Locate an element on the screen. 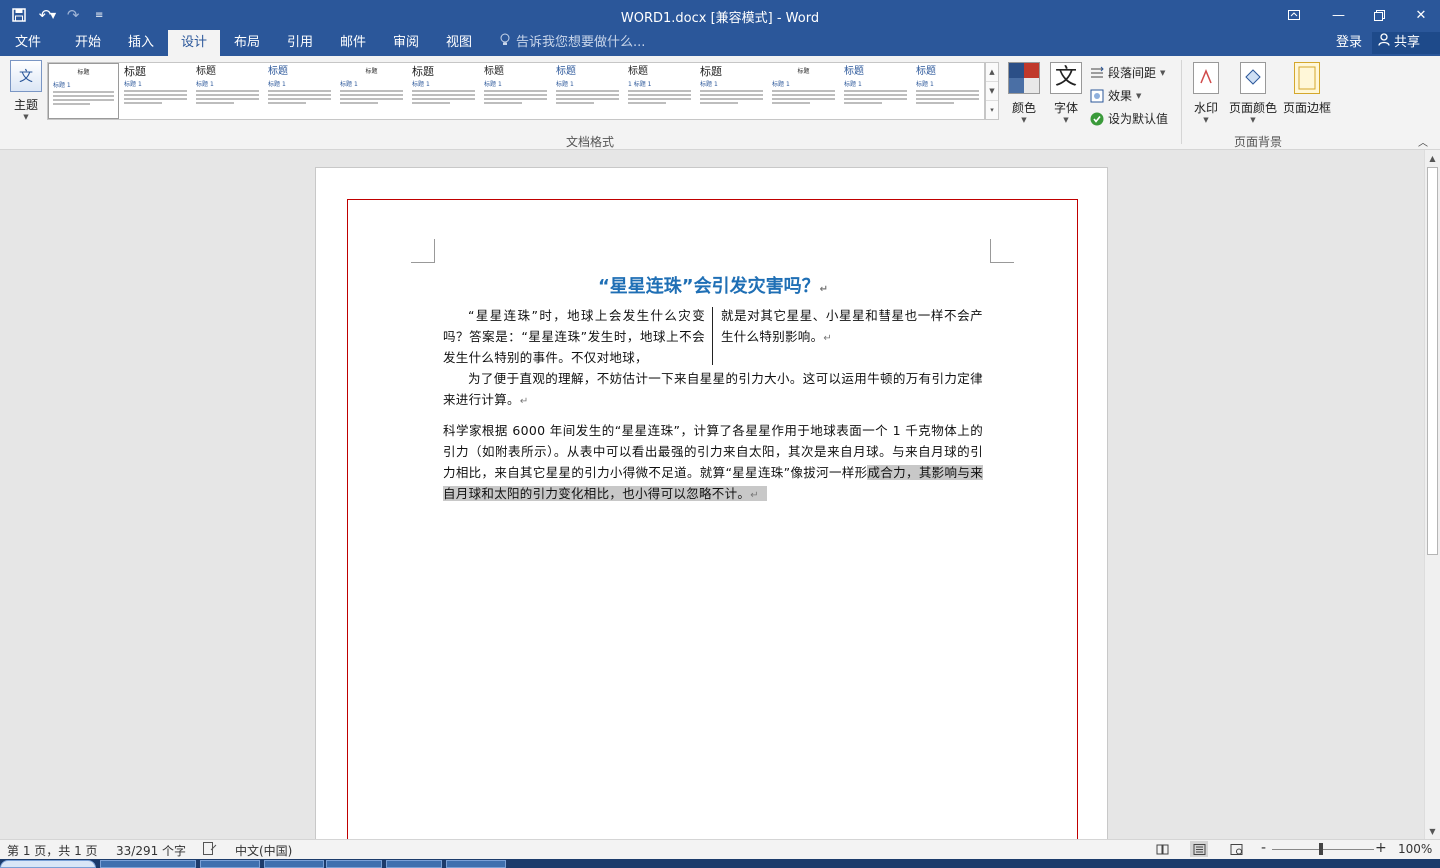 This screenshot has width=1440, height=868. scroll-thumb is located at coordinates (1432, 361).